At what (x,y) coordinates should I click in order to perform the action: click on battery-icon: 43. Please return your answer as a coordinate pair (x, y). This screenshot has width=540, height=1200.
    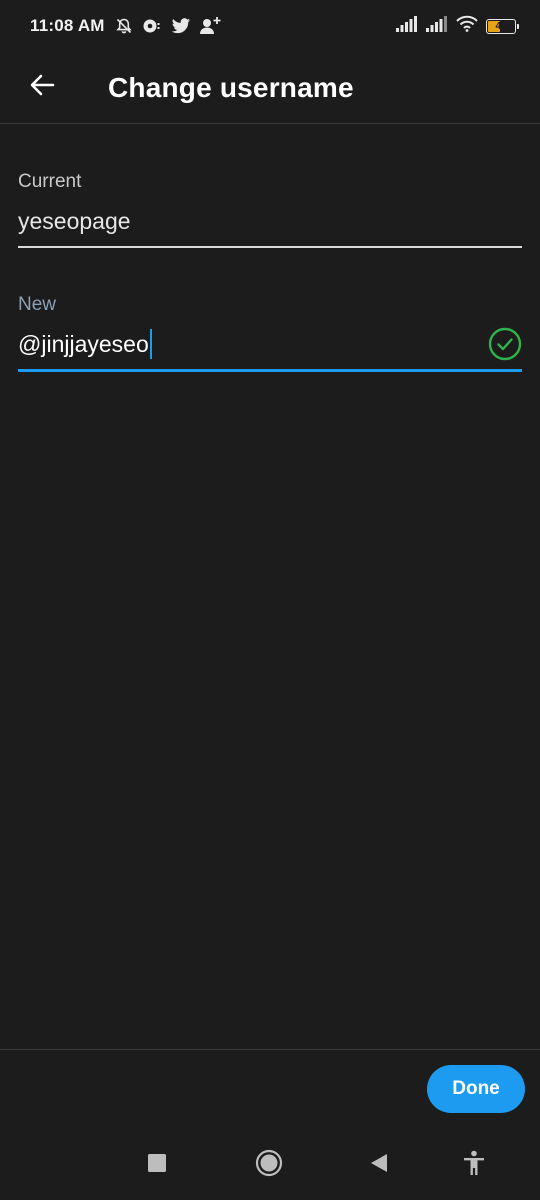
    Looking at the image, I should click on (502, 26).